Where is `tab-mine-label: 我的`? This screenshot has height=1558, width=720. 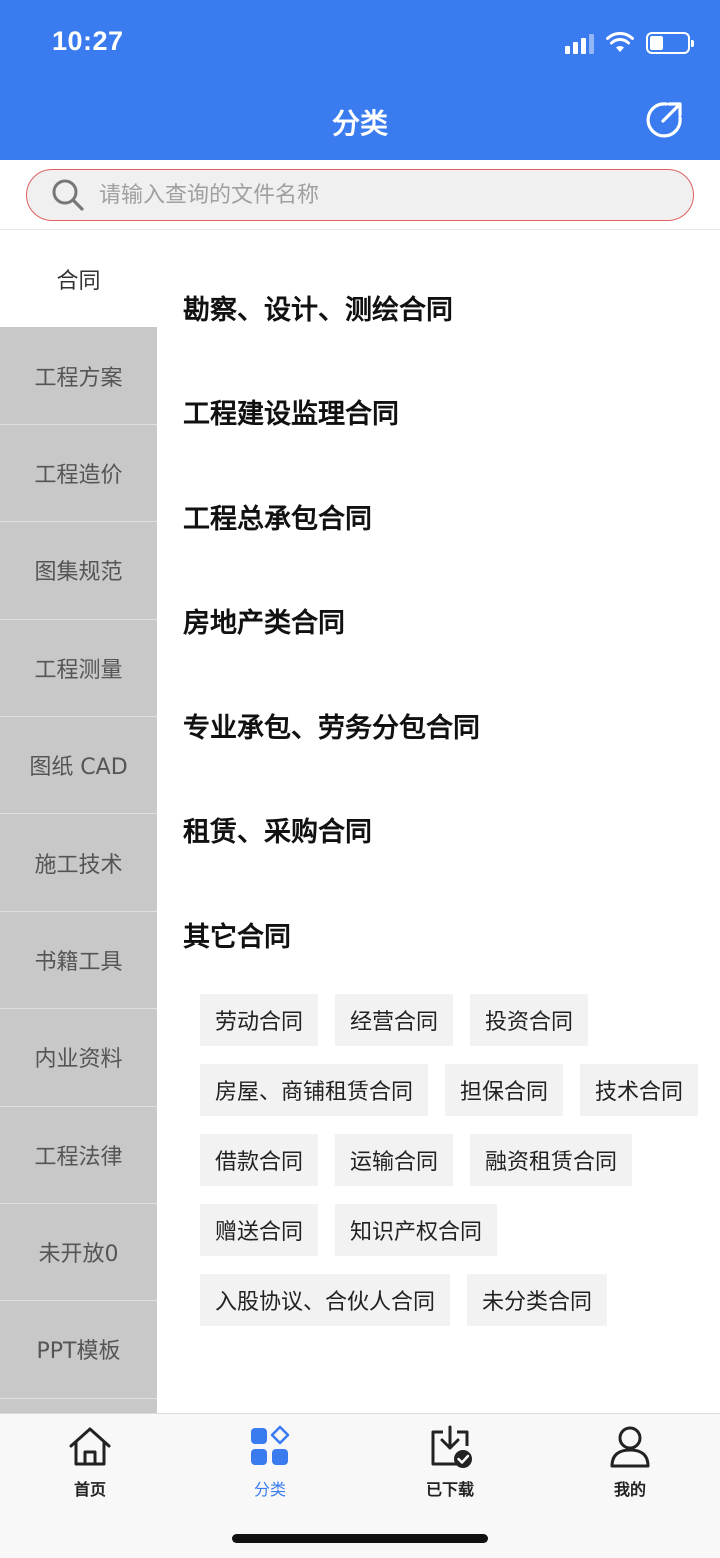
tab-mine-label: 我的 is located at coordinates (629, 1489).